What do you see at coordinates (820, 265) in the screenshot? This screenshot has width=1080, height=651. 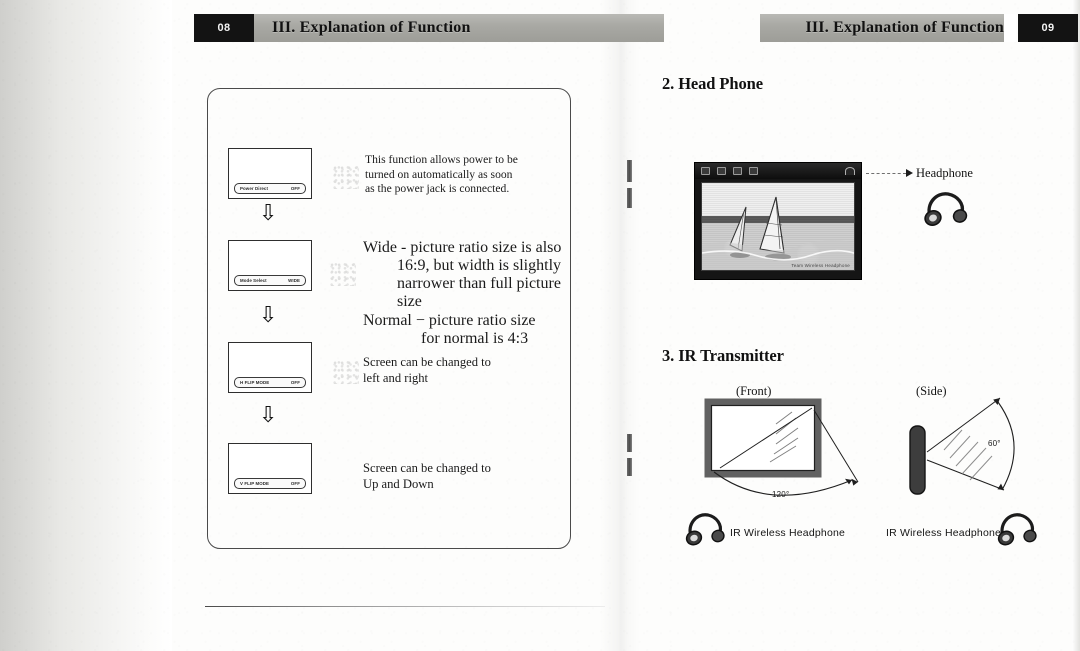 I see `monitor-screen-caption: Team Wireless Headphone` at bounding box center [820, 265].